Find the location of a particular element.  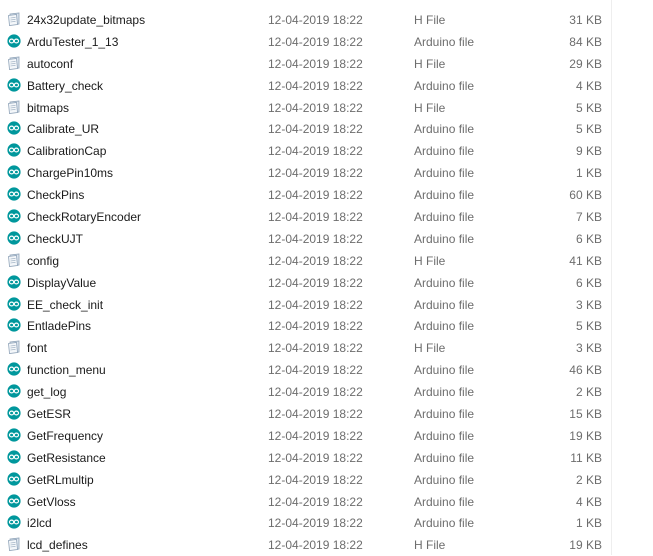

file-row: lcd_defines 12-04-2019 18:22 H File 19 KB is located at coordinates (326, 545).